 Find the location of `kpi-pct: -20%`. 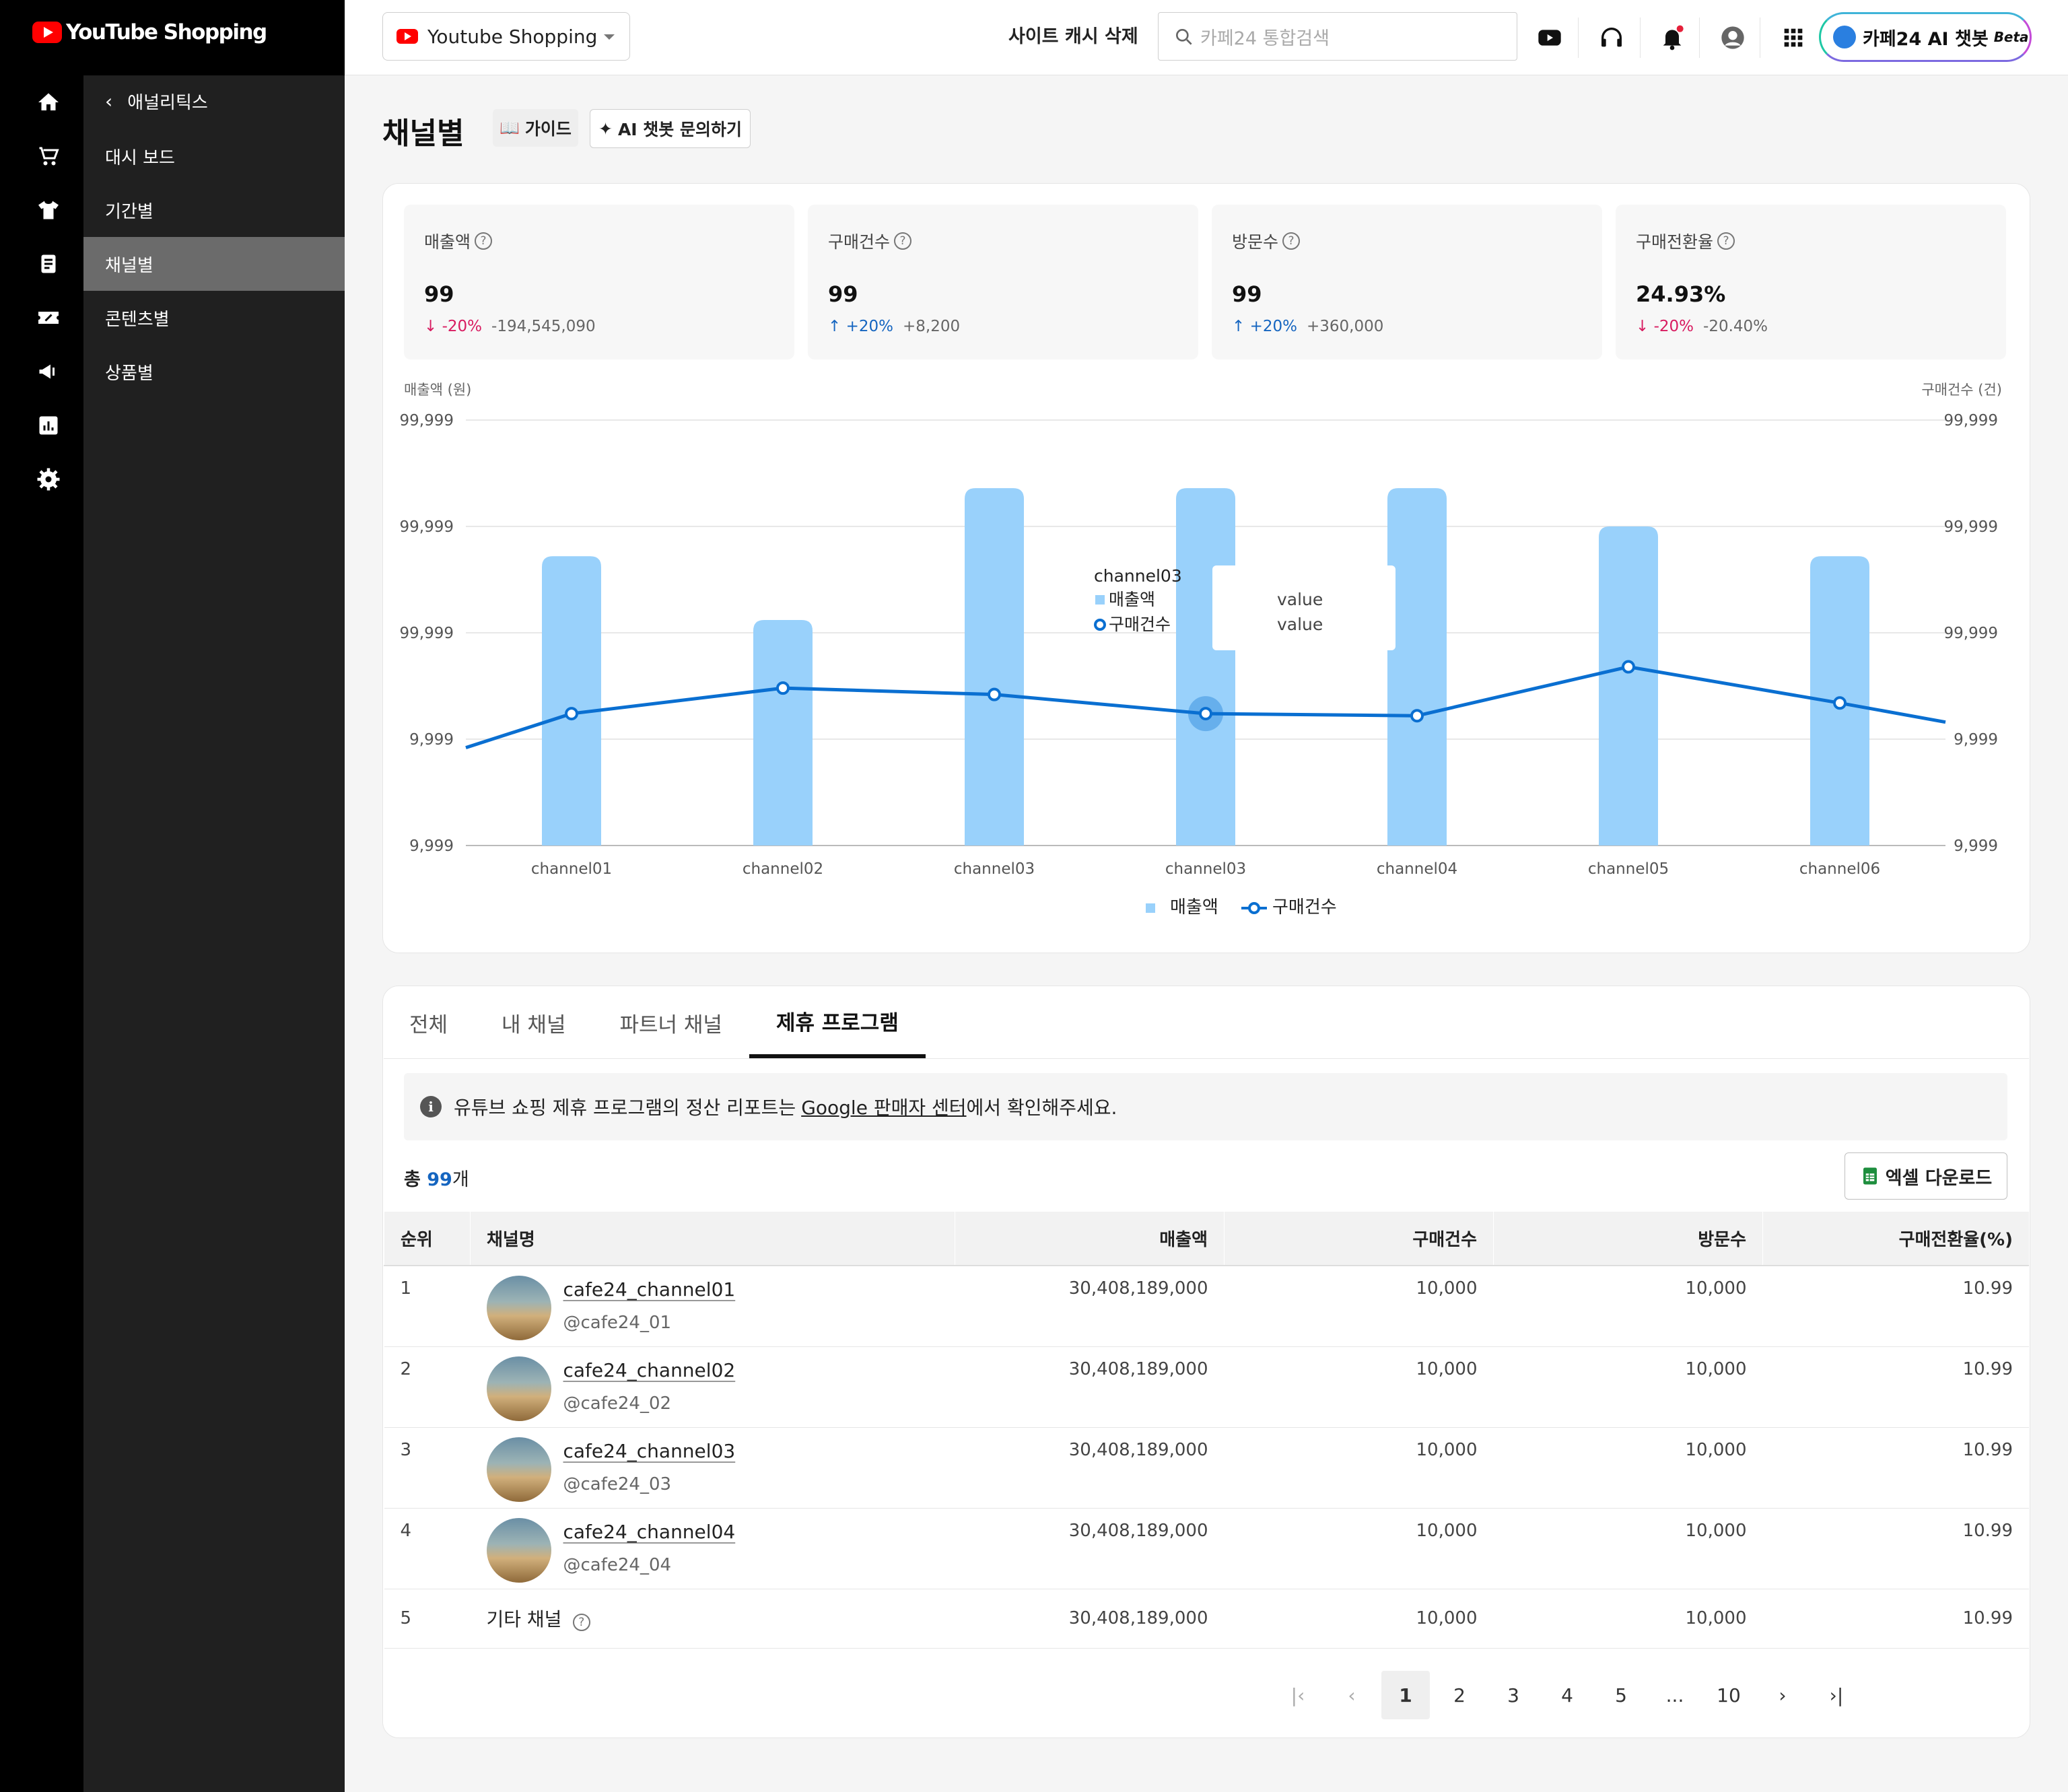

kpi-pct: -20% is located at coordinates (1674, 326).